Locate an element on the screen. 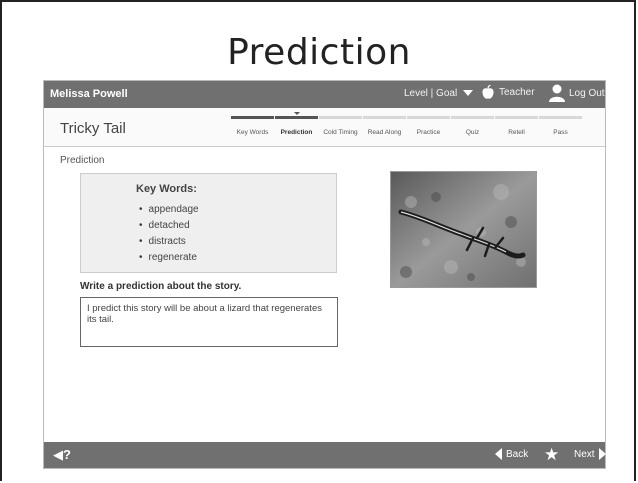 The image size is (638, 483). logout-button: Log Out is located at coordinates (577, 93).